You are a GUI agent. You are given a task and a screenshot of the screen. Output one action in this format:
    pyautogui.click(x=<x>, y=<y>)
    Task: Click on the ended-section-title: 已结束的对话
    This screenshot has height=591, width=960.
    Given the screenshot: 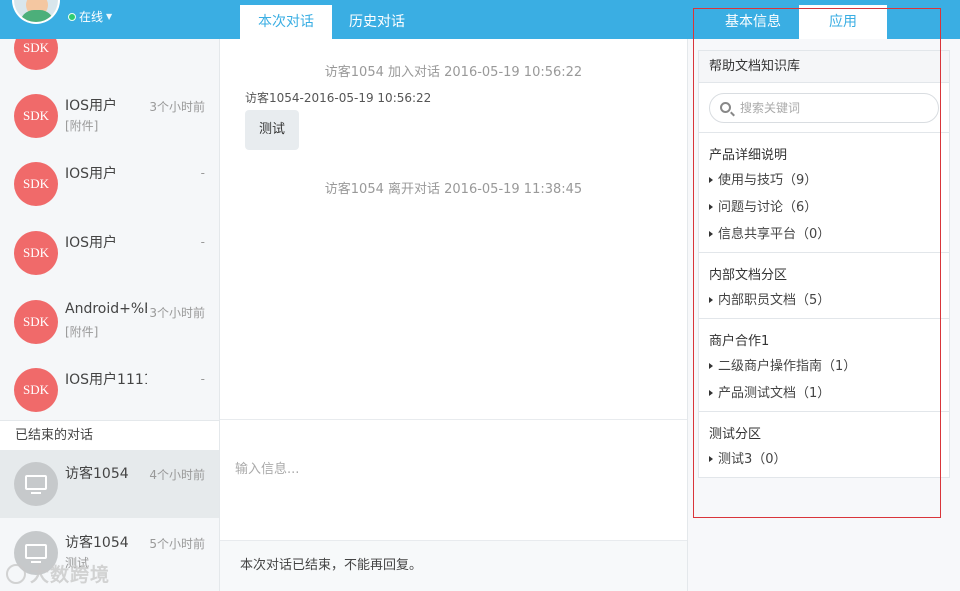 What is the action you would take?
    pyautogui.click(x=109, y=435)
    